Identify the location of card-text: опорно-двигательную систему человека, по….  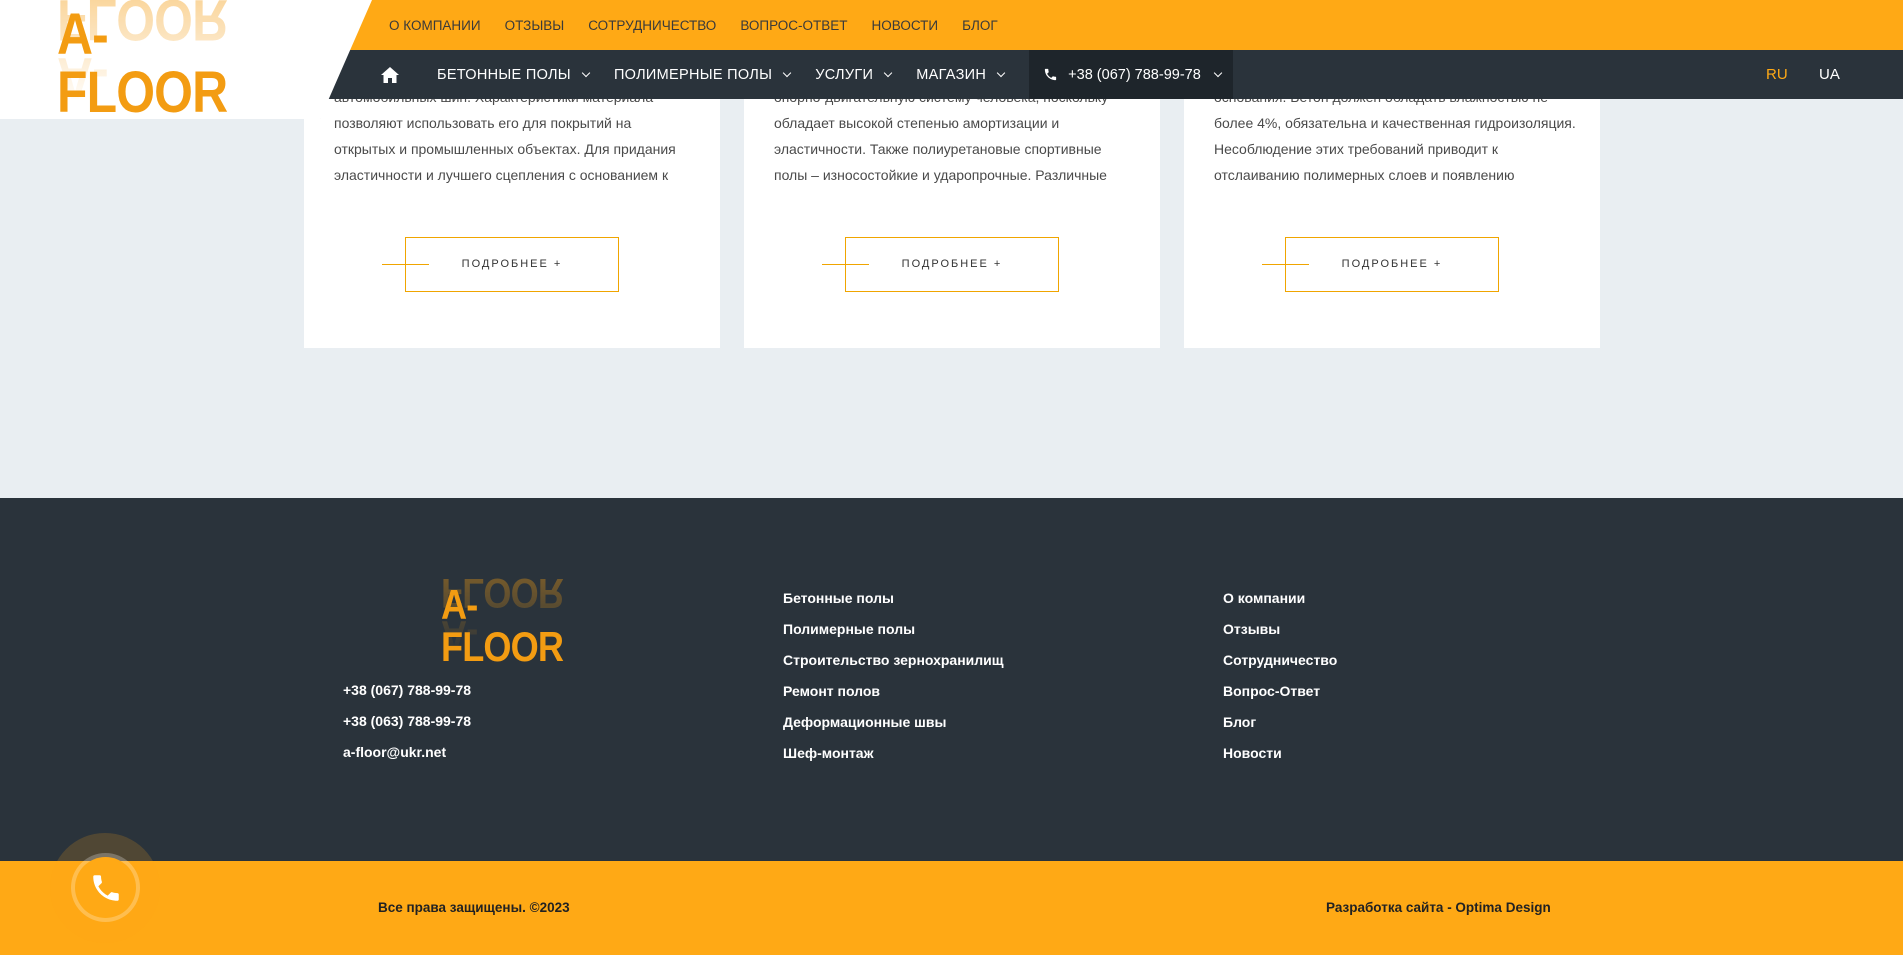
(959, 136).